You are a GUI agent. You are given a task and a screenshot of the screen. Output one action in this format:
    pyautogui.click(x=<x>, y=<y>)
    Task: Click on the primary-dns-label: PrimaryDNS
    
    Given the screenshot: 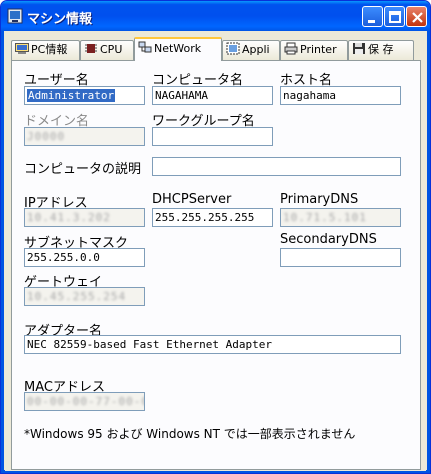 What is the action you would take?
    pyautogui.click(x=319, y=199)
    